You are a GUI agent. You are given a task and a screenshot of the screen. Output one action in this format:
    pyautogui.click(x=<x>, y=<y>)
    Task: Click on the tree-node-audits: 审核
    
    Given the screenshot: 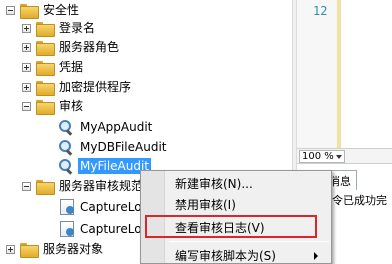 What is the action you would take?
    pyautogui.click(x=53, y=106)
    